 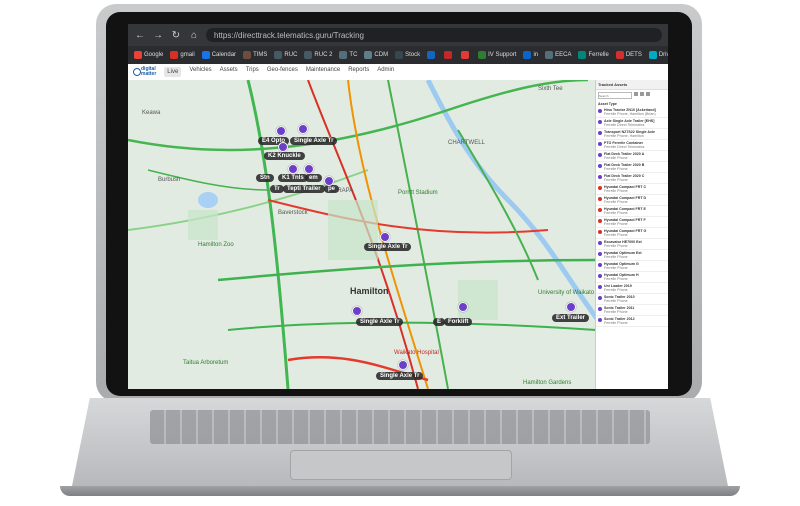 What do you see at coordinates (323, 72) in the screenshot?
I see `menu-item-maintenance: Maintenance` at bounding box center [323, 72].